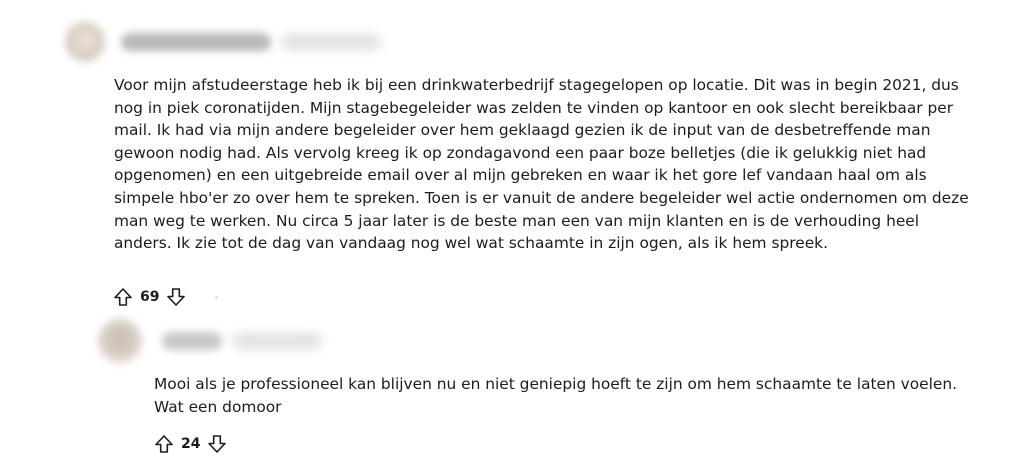 The width and height of the screenshot is (1014, 474). I want to click on comment-header, so click(223, 42).